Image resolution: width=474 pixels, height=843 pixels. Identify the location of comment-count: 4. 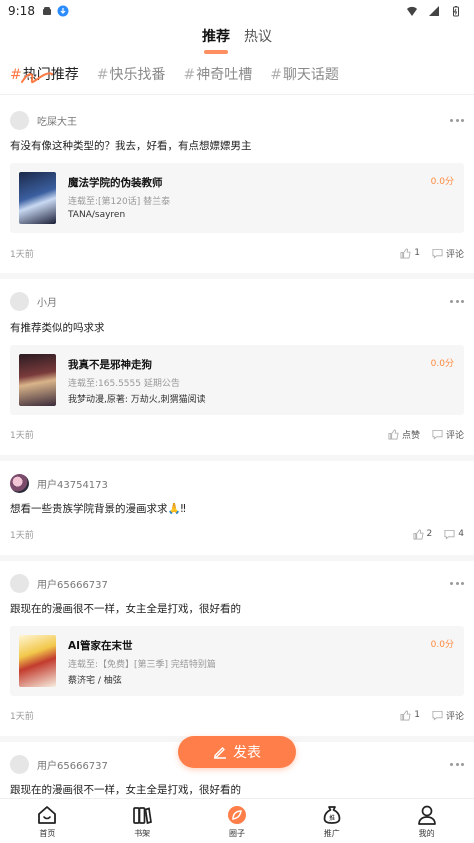
(461, 534).